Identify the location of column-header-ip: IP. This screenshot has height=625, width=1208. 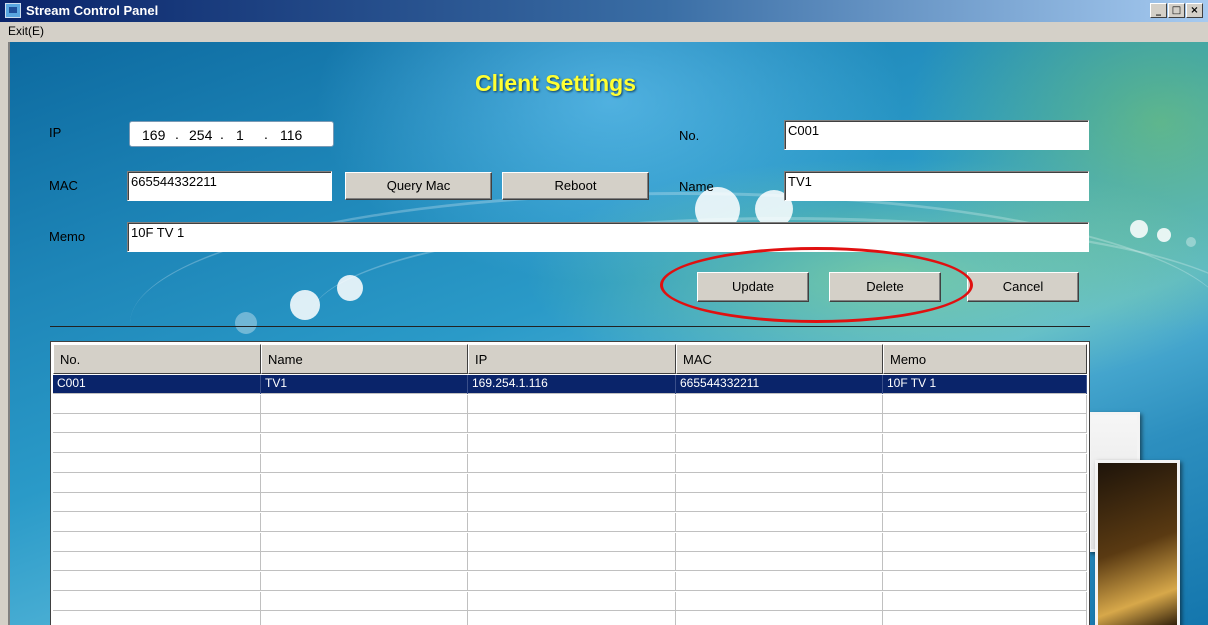
(572, 359).